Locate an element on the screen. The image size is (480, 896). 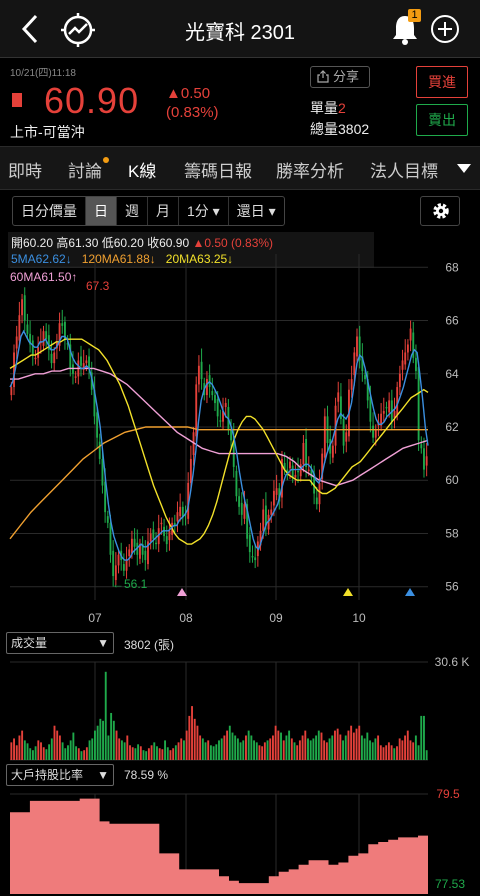
sell-button: 賣出 is located at coordinates (442, 120).